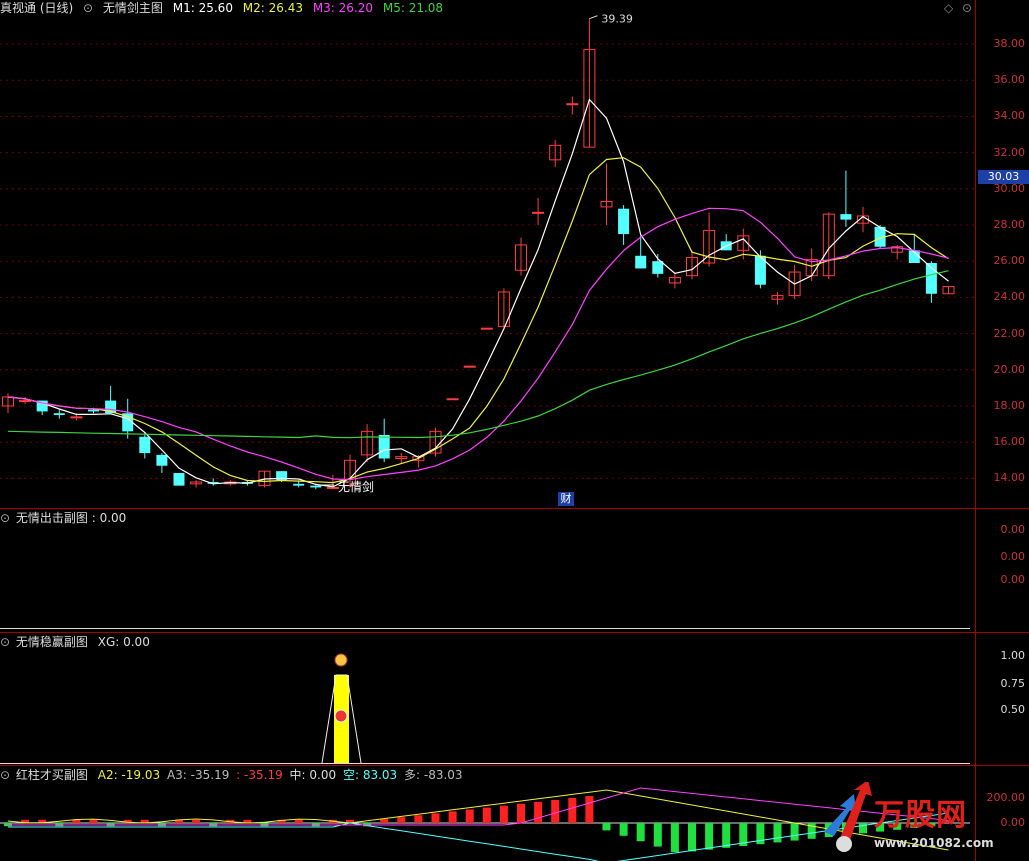  What do you see at coordinates (341, 660) in the screenshot?
I see `money-bag-icon` at bounding box center [341, 660].